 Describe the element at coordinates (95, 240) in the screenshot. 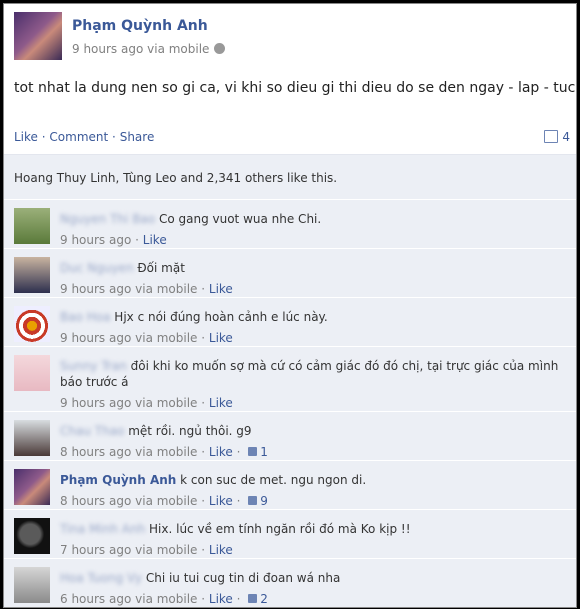

I see `comment-time: 9 hours ago` at that location.